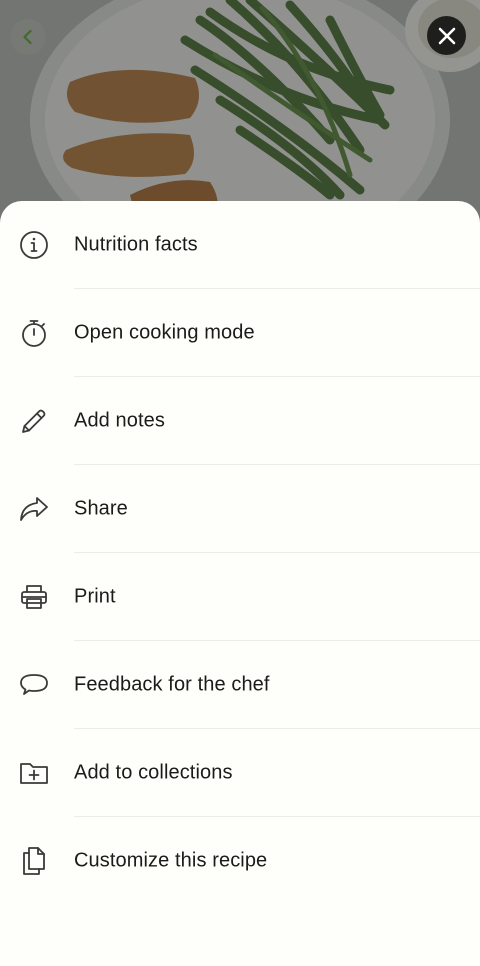 This screenshot has width=480, height=966. What do you see at coordinates (34, 333) in the screenshot?
I see `stopwatch-icon` at bounding box center [34, 333].